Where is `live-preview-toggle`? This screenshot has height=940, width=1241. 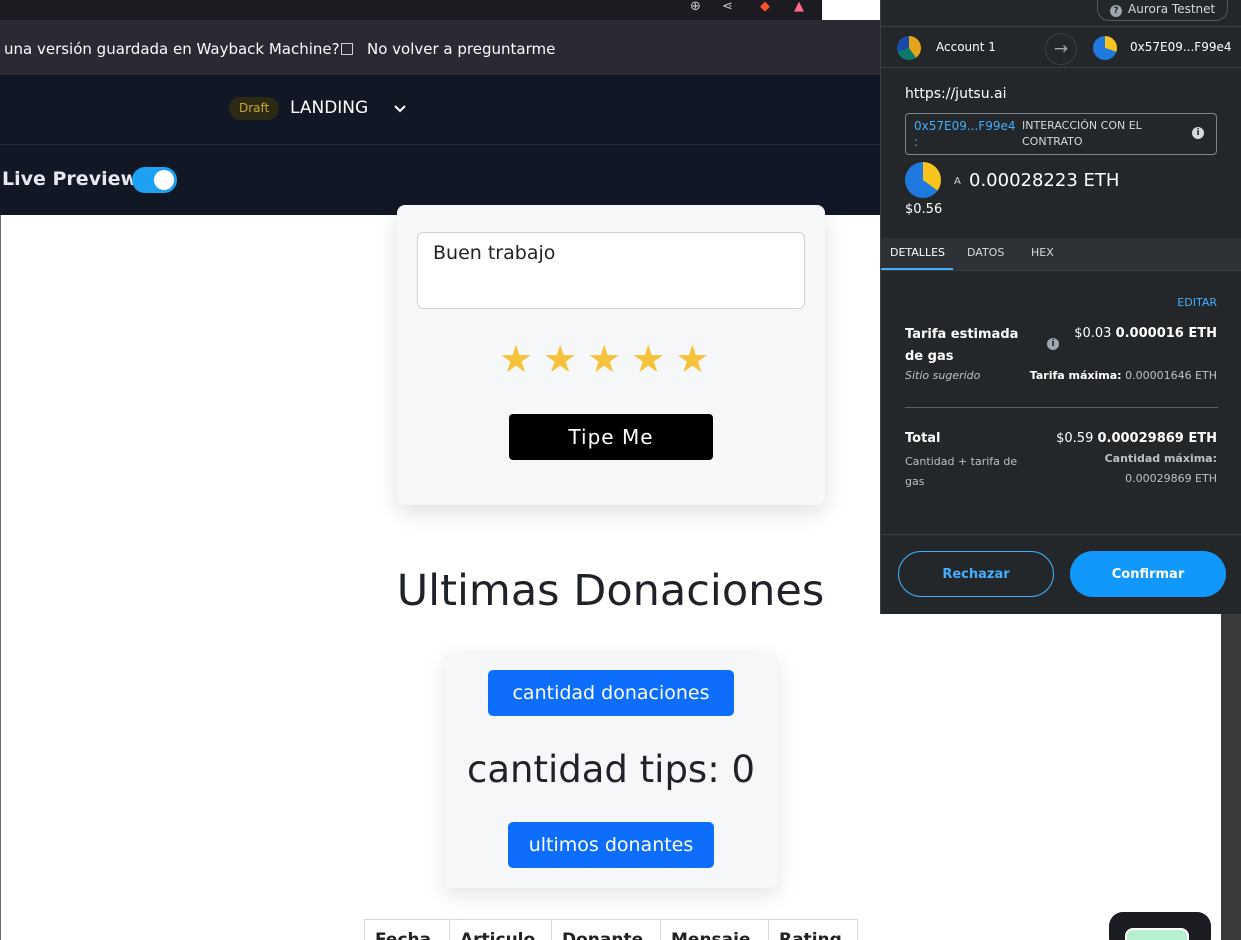
live-preview-toggle is located at coordinates (154, 180).